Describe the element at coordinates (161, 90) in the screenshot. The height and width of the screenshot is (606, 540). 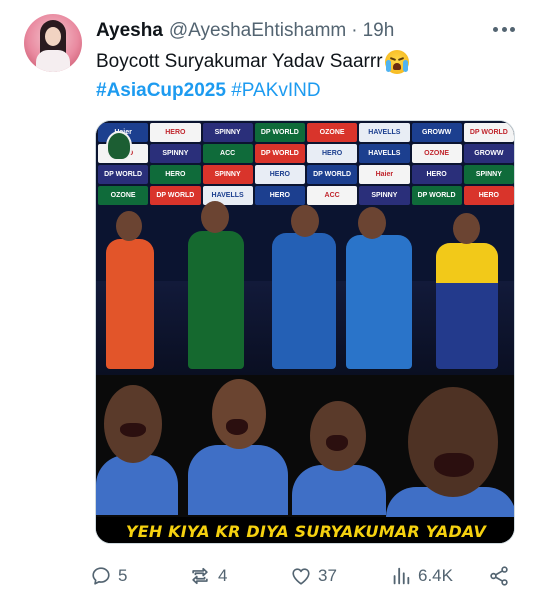
I see `hashtag-asiacup2025: #AsiaCup2025` at that location.